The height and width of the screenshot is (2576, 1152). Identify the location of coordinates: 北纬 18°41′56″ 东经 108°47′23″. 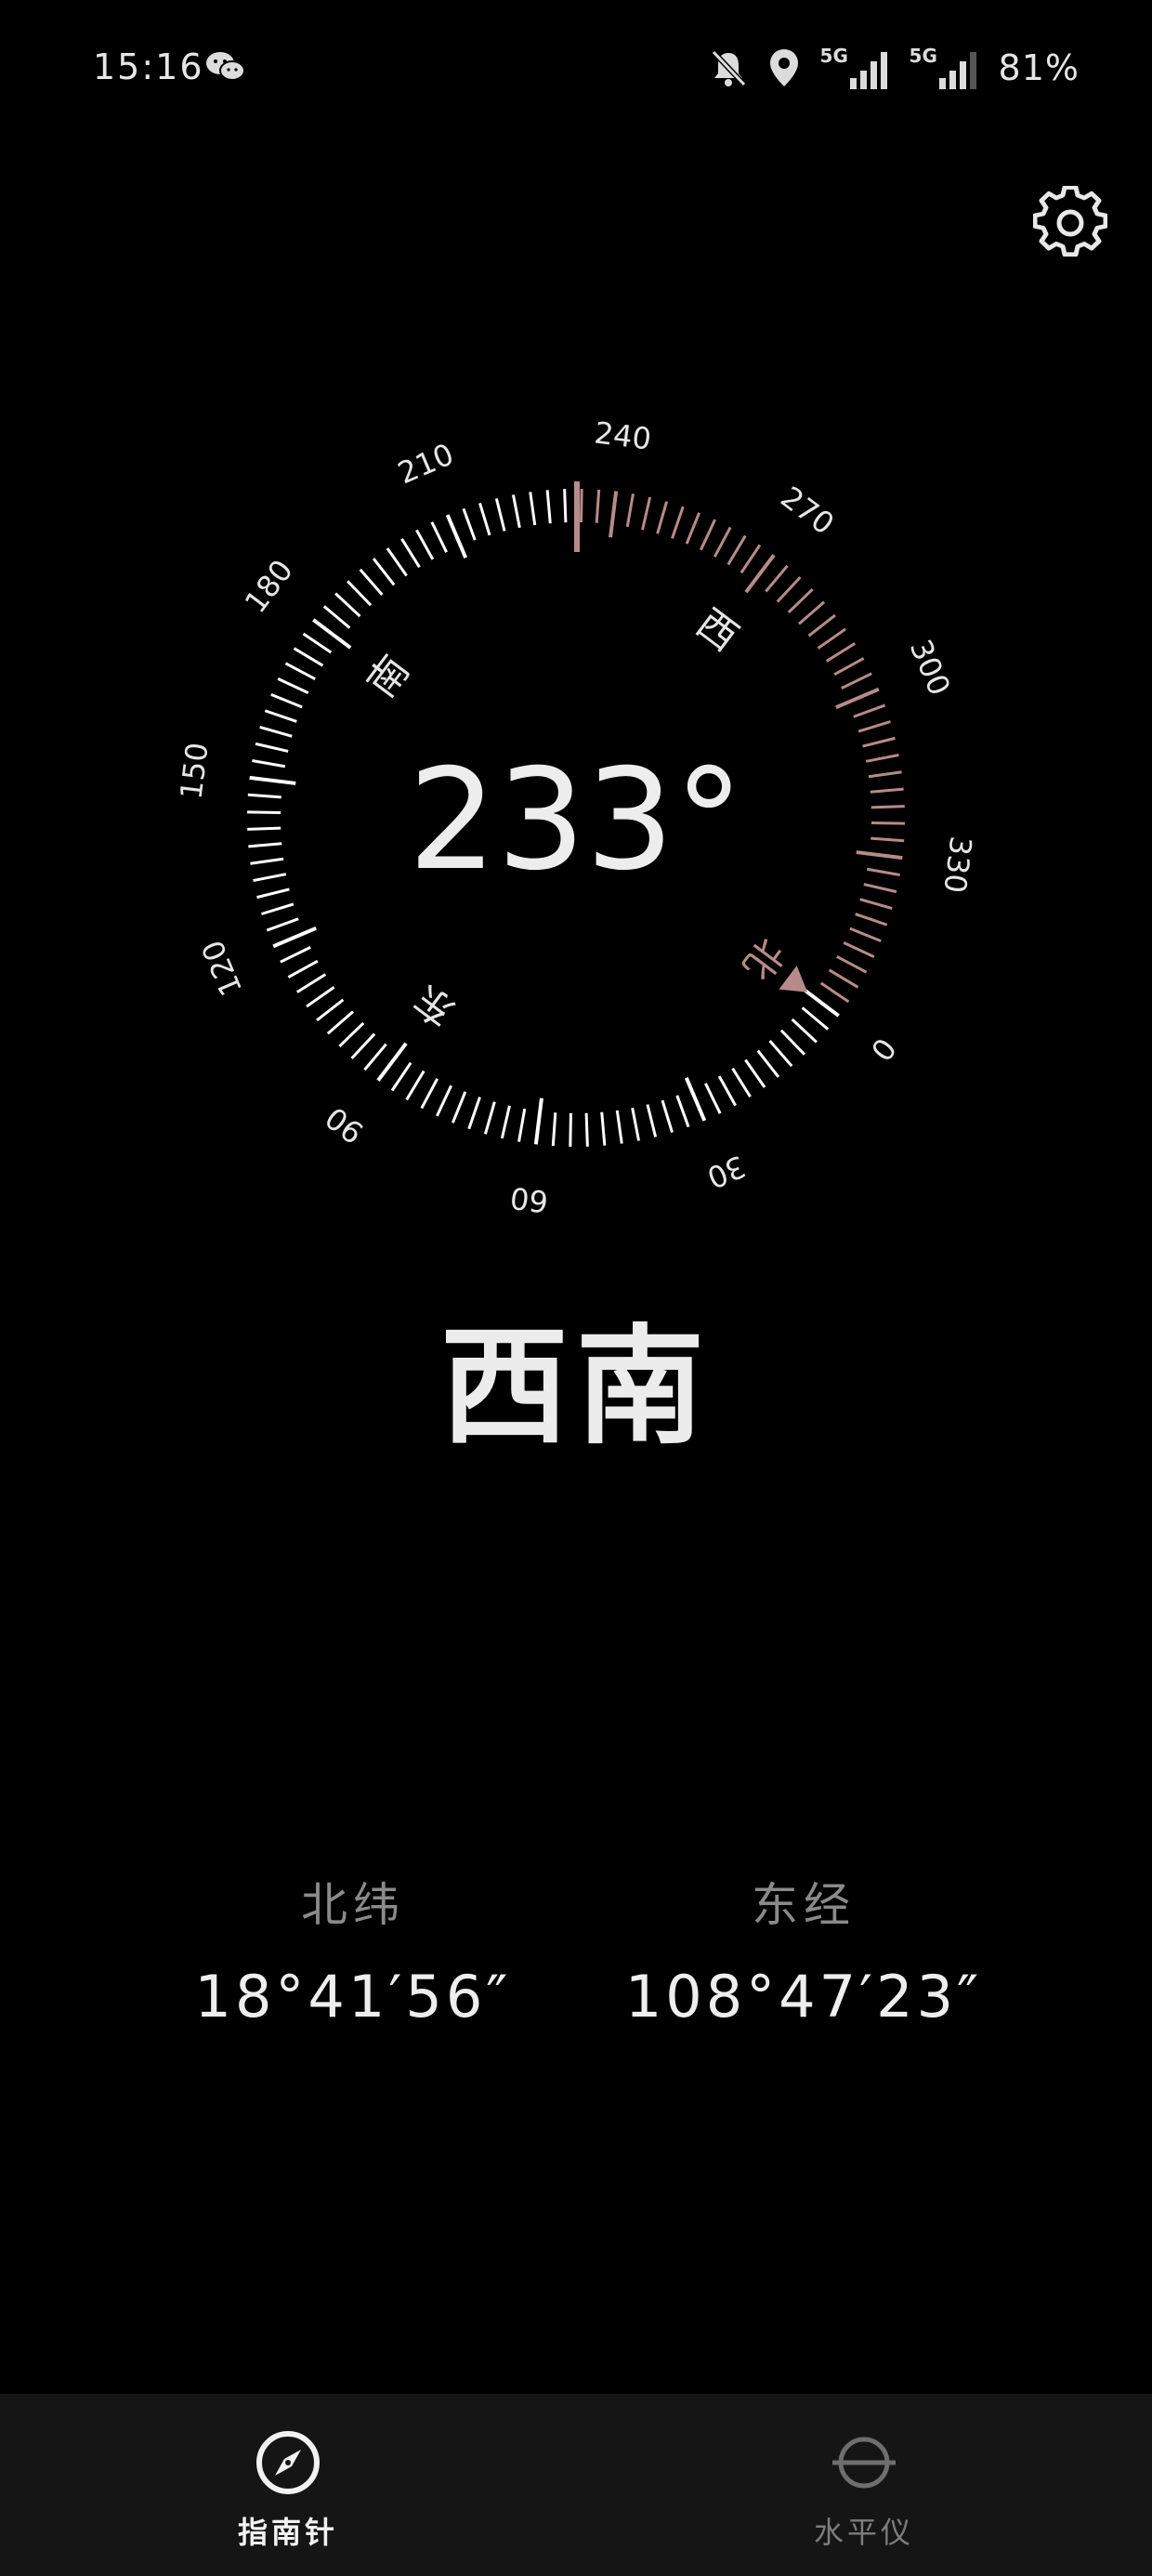
(576, 1961).